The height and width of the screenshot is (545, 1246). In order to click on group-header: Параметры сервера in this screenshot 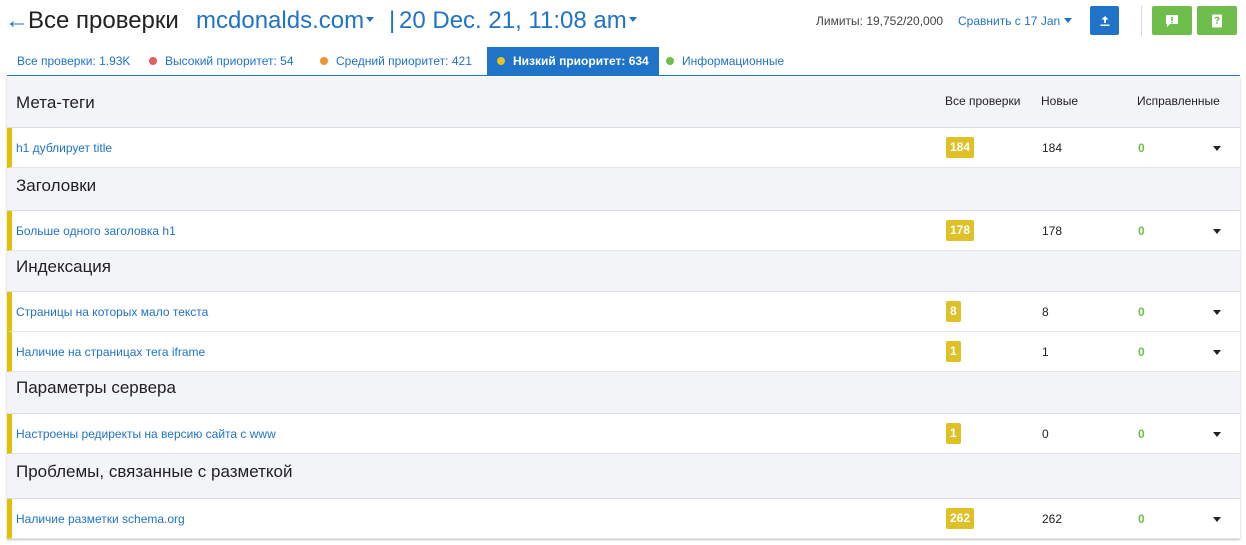, I will do `click(623, 393)`.